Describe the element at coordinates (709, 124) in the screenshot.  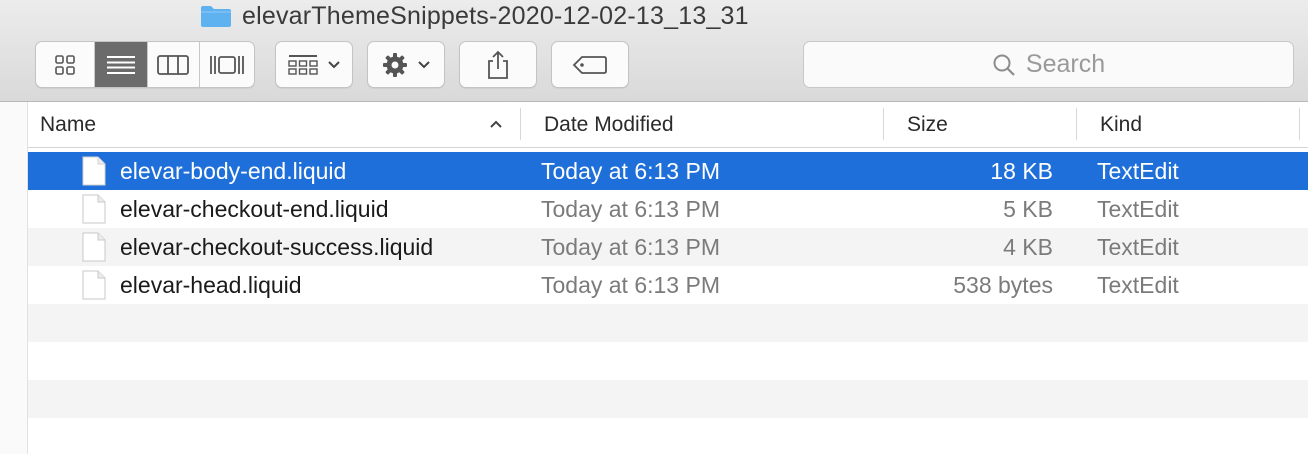
I see `column-header-date: Date Modified` at that location.